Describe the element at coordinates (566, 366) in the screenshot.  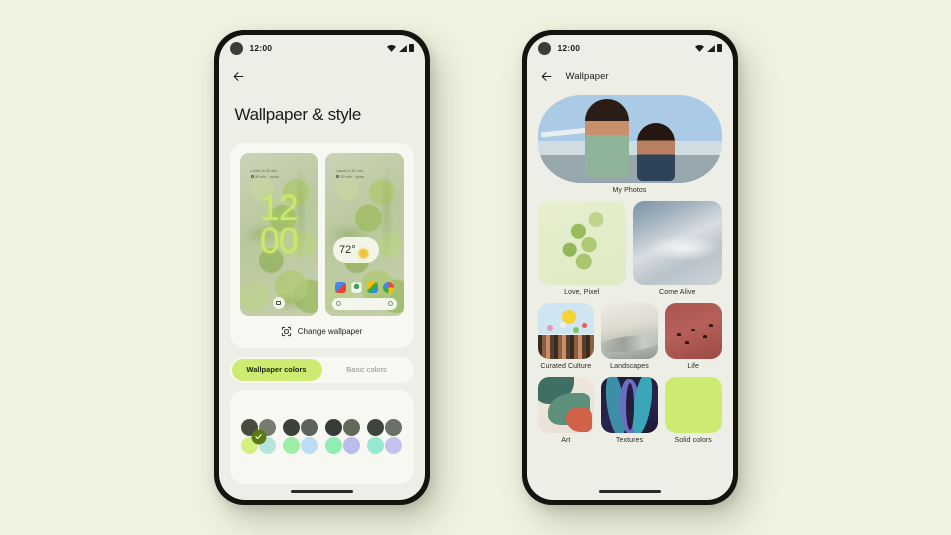
I see `curated-culture-label: Curated Culture` at that location.